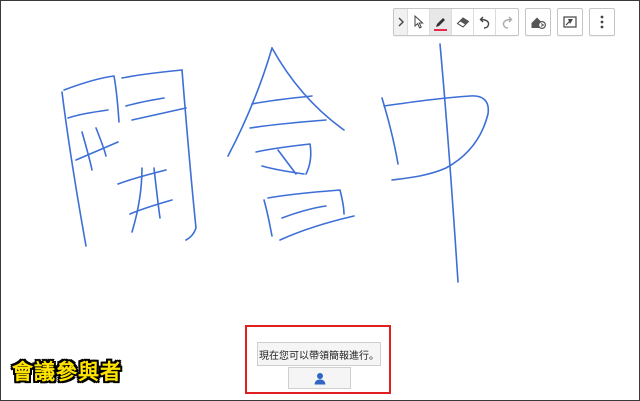 This screenshot has height=401, width=640. I want to click on expand-toolbar-button, so click(401, 22).